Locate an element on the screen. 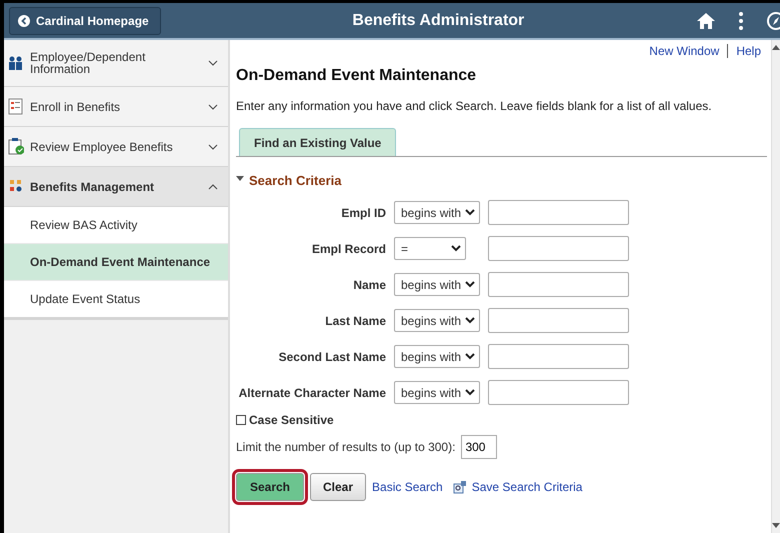  sidebar-group-label: Employee/Dependent Information is located at coordinates (88, 63).